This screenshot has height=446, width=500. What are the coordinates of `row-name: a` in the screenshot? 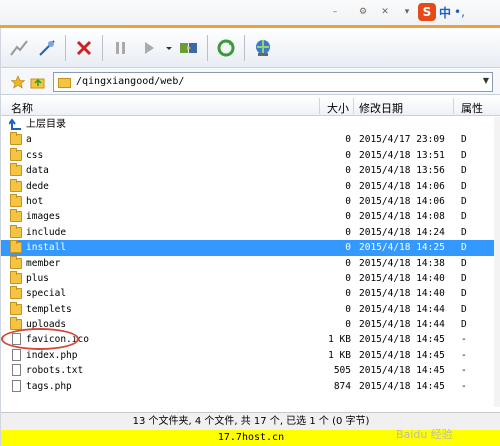 It's located at (29, 140).